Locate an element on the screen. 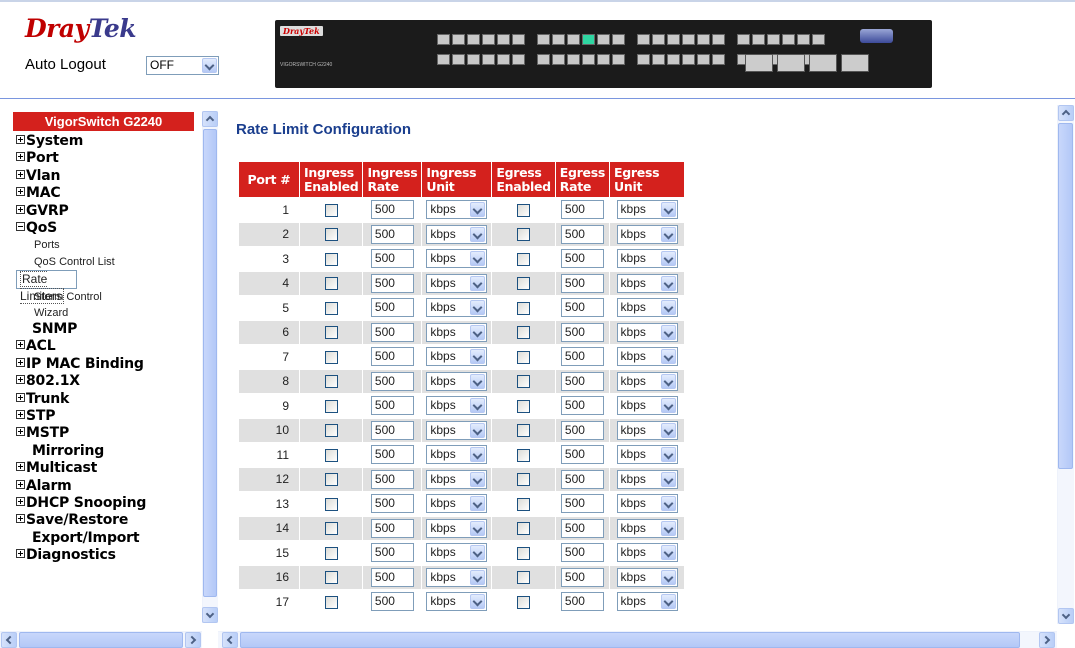 The image size is (1075, 648). scroll-up-icon is located at coordinates (210, 119).